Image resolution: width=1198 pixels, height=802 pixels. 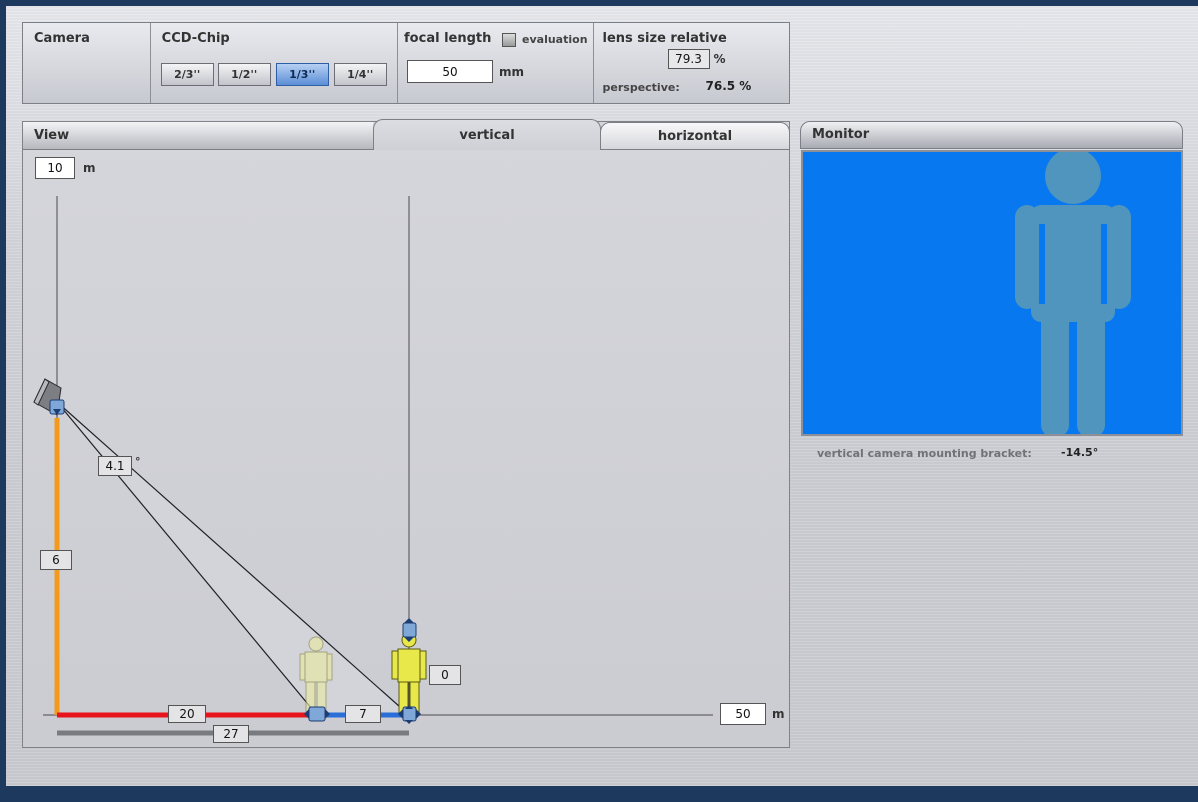 What do you see at coordinates (244, 74) in the screenshot?
I see `chip-1-2-button: 1/2''` at bounding box center [244, 74].